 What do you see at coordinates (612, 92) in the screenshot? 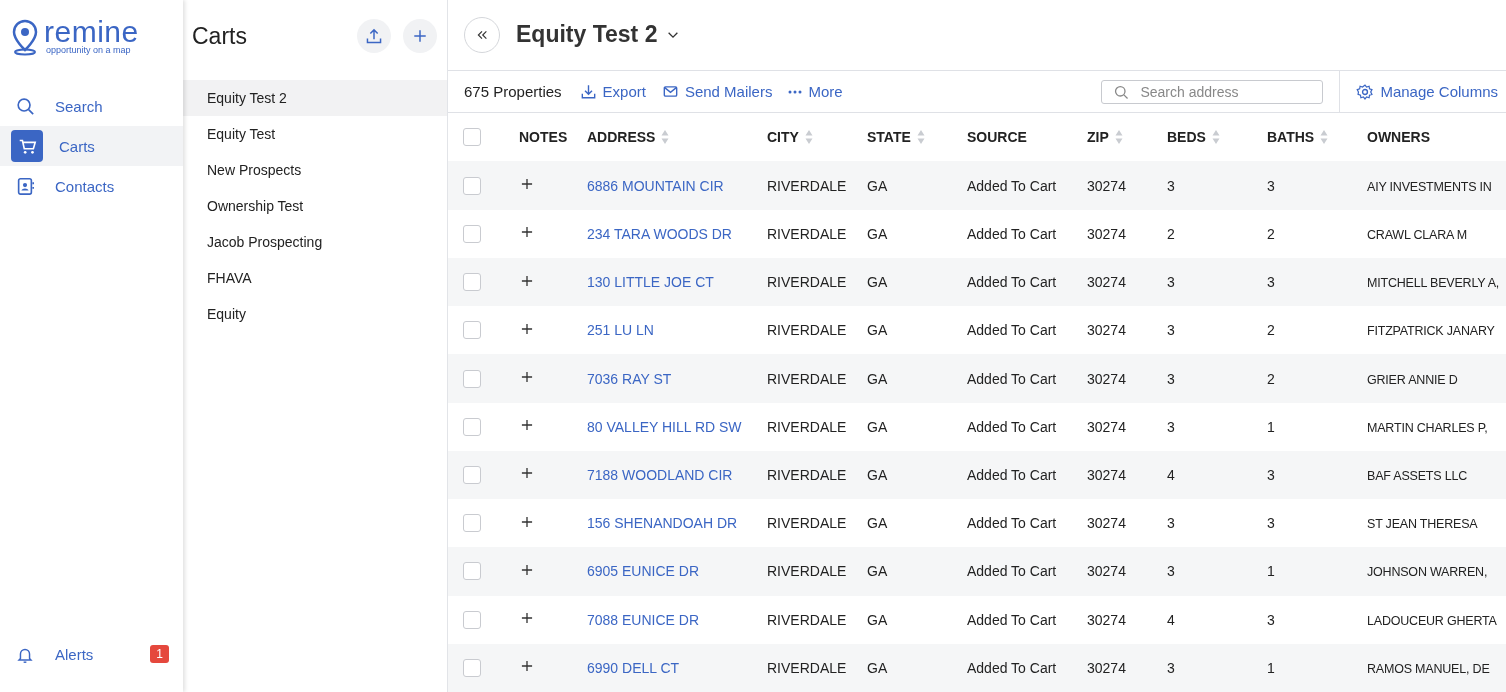
I see `toolbar-action: Export` at bounding box center [612, 92].